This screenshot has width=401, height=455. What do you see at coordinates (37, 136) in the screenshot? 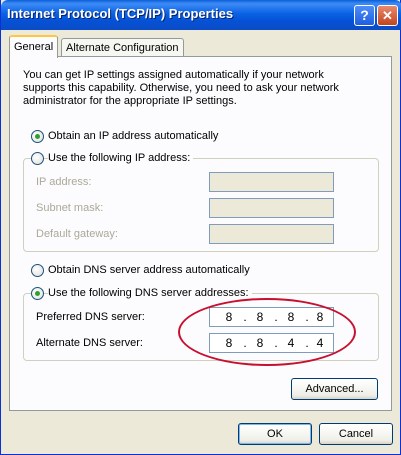
I see `obtain-ip-auto-radio` at bounding box center [37, 136].